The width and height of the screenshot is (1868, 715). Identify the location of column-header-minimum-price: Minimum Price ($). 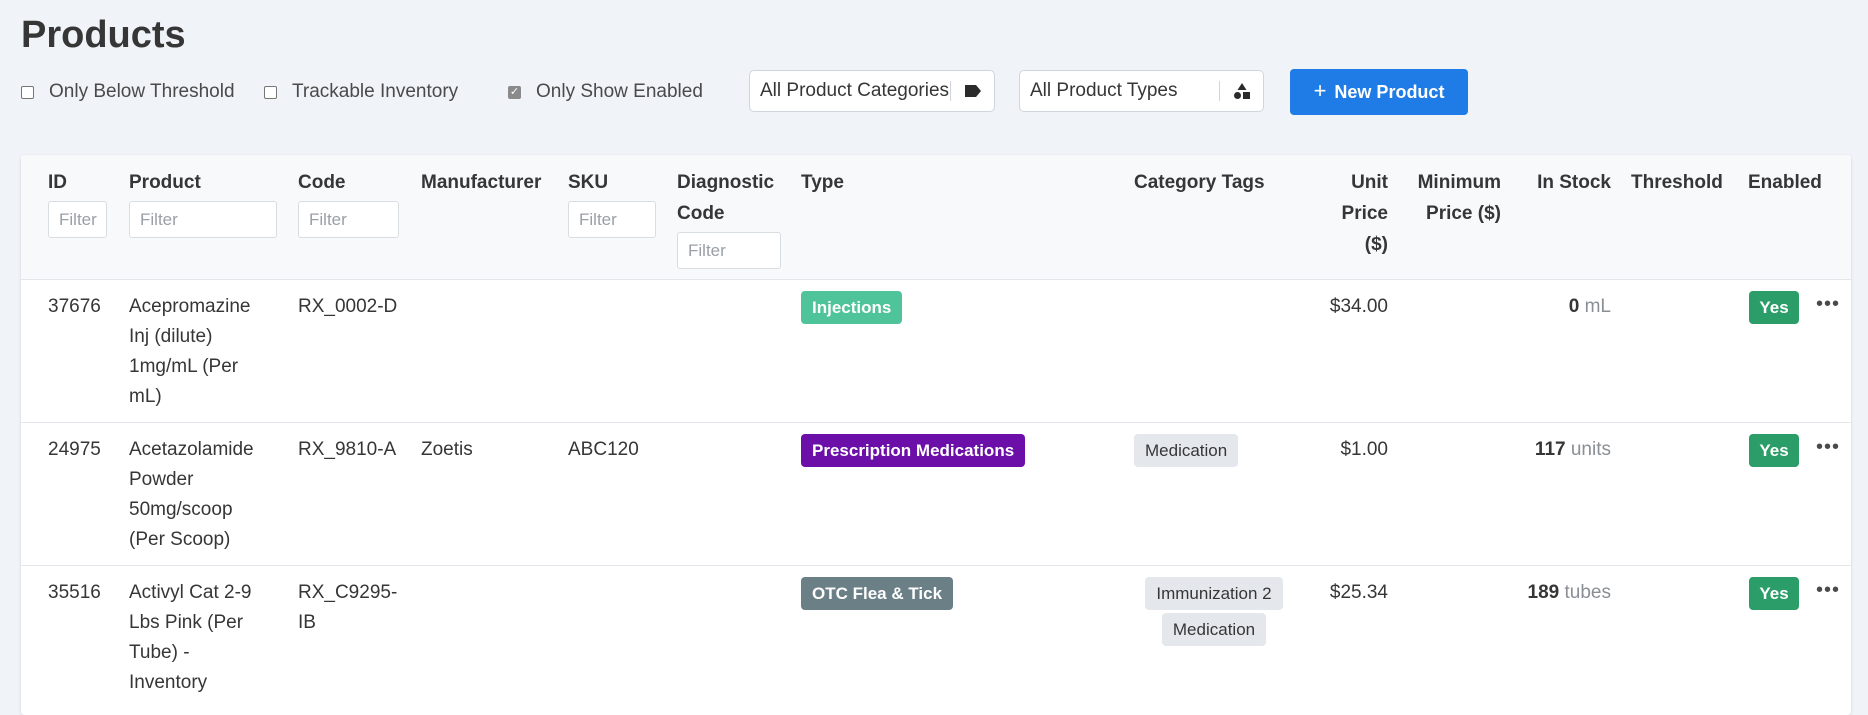
(1451, 198).